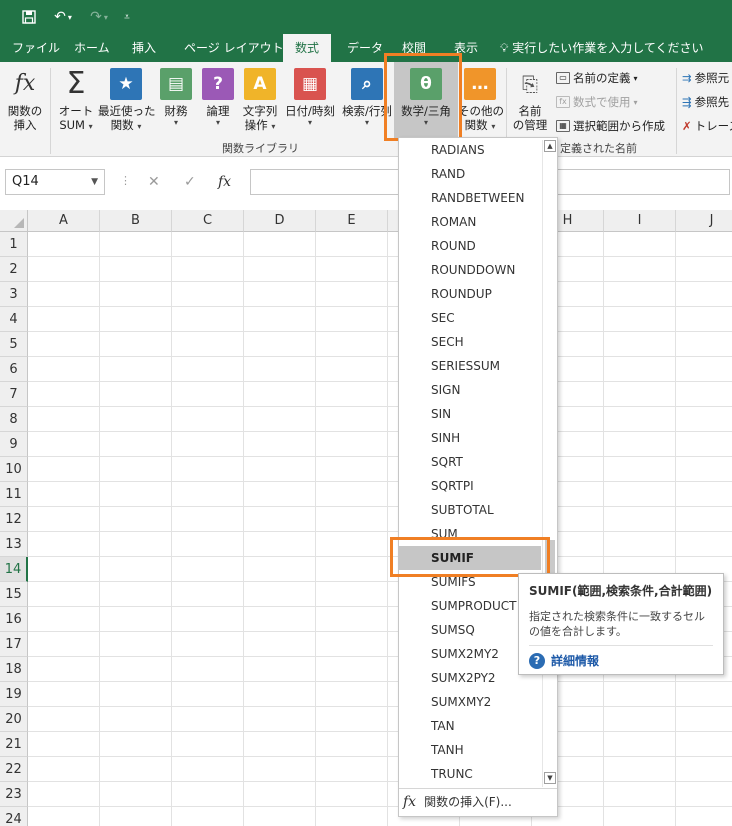 Image resolution: width=732 pixels, height=826 pixels. I want to click on tab-data: データ, so click(365, 48).